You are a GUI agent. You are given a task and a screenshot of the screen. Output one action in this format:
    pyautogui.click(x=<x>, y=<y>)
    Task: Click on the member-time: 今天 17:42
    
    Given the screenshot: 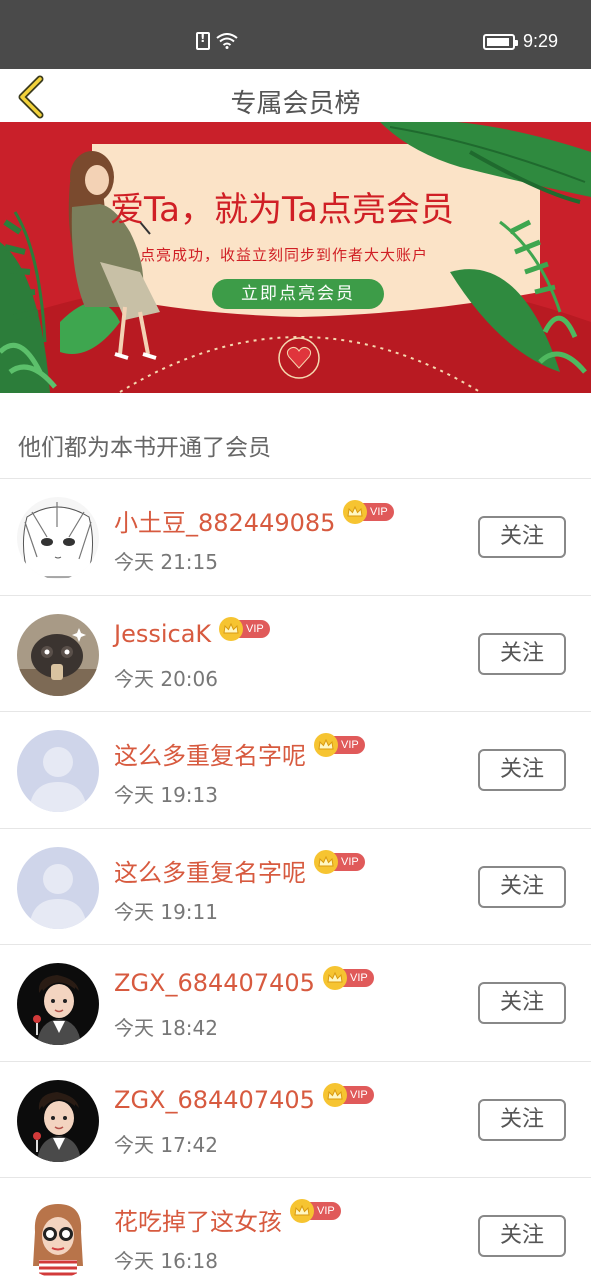 What is the action you would take?
    pyautogui.click(x=166, y=1144)
    